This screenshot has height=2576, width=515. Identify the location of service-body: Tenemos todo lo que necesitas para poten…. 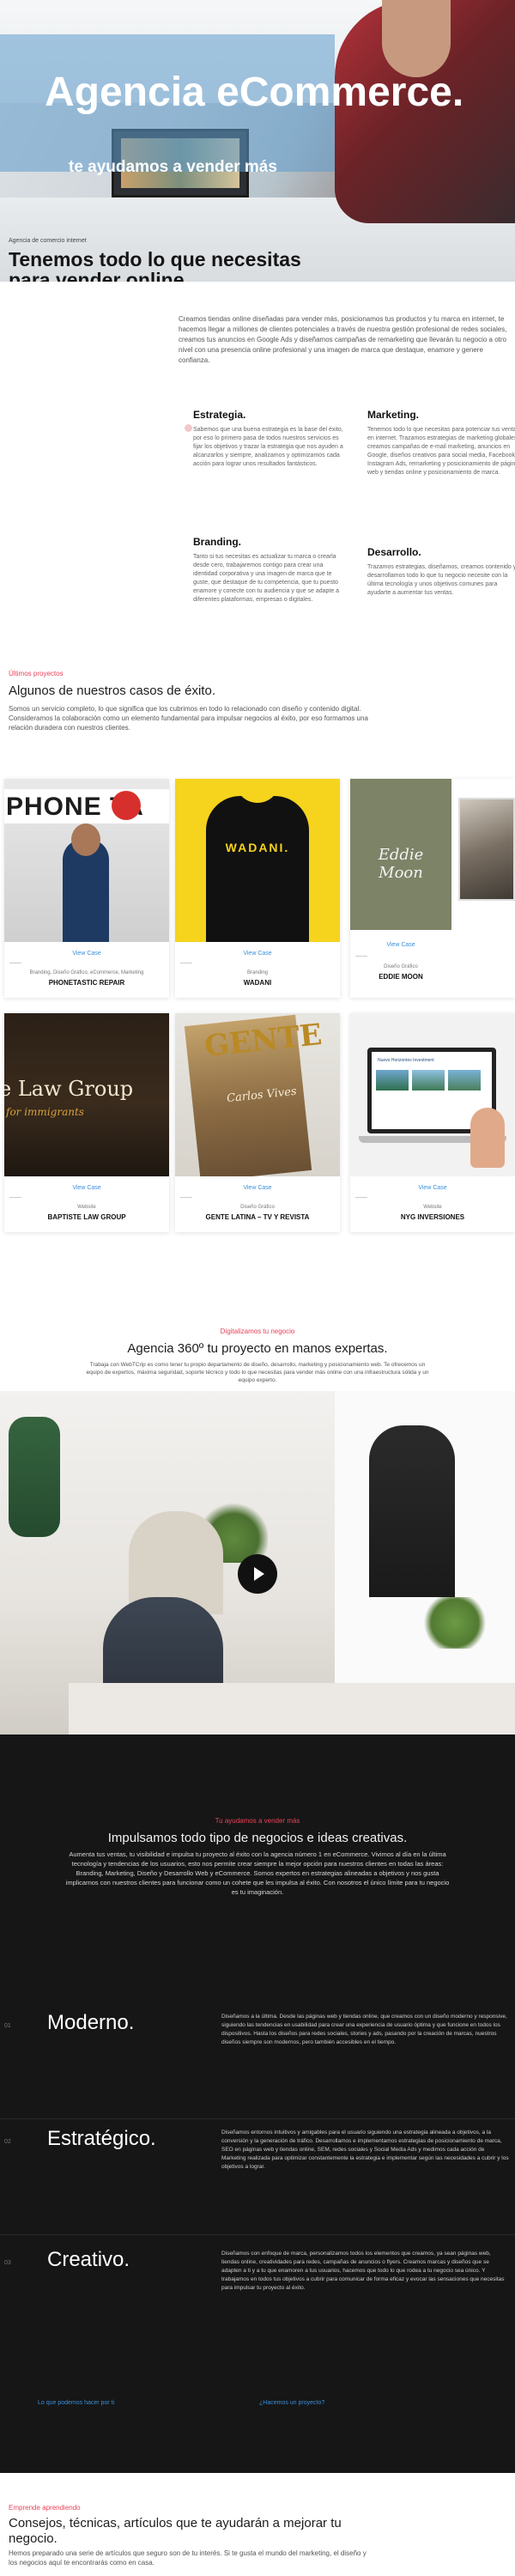
(441, 452).